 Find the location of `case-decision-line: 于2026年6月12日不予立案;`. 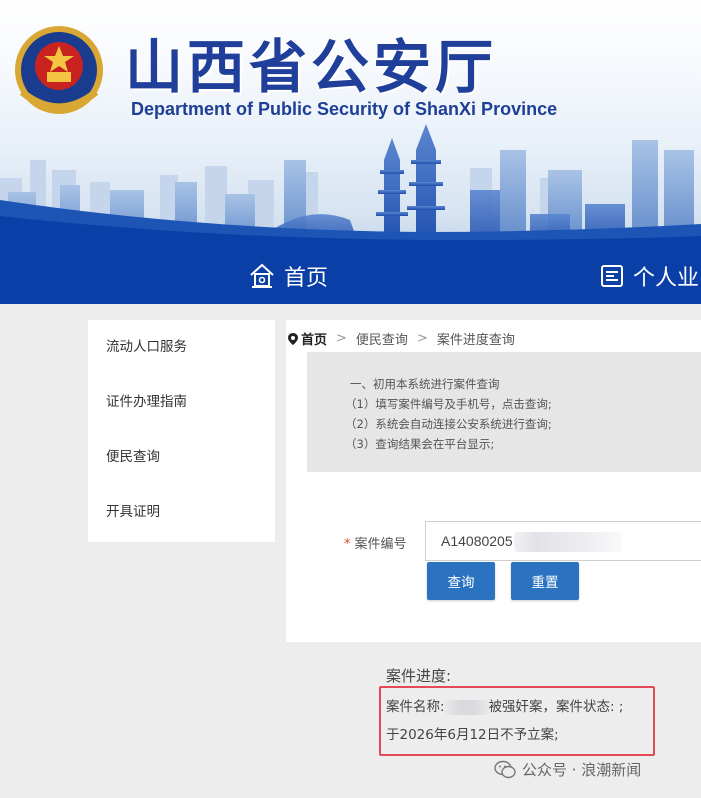

case-decision-line: 于2026年6月12日不予立案; is located at coordinates (472, 735).